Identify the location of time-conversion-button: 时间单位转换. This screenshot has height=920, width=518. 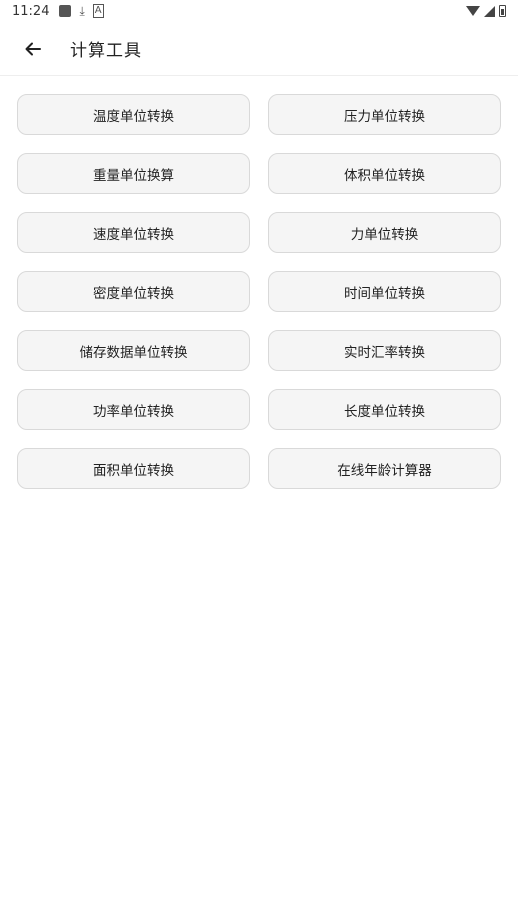
(384, 291).